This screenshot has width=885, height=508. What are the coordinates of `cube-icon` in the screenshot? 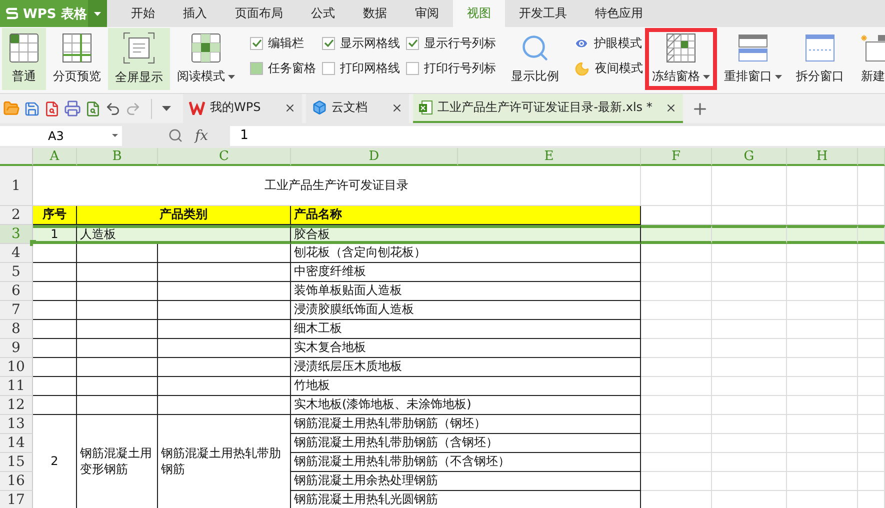 It's located at (319, 107).